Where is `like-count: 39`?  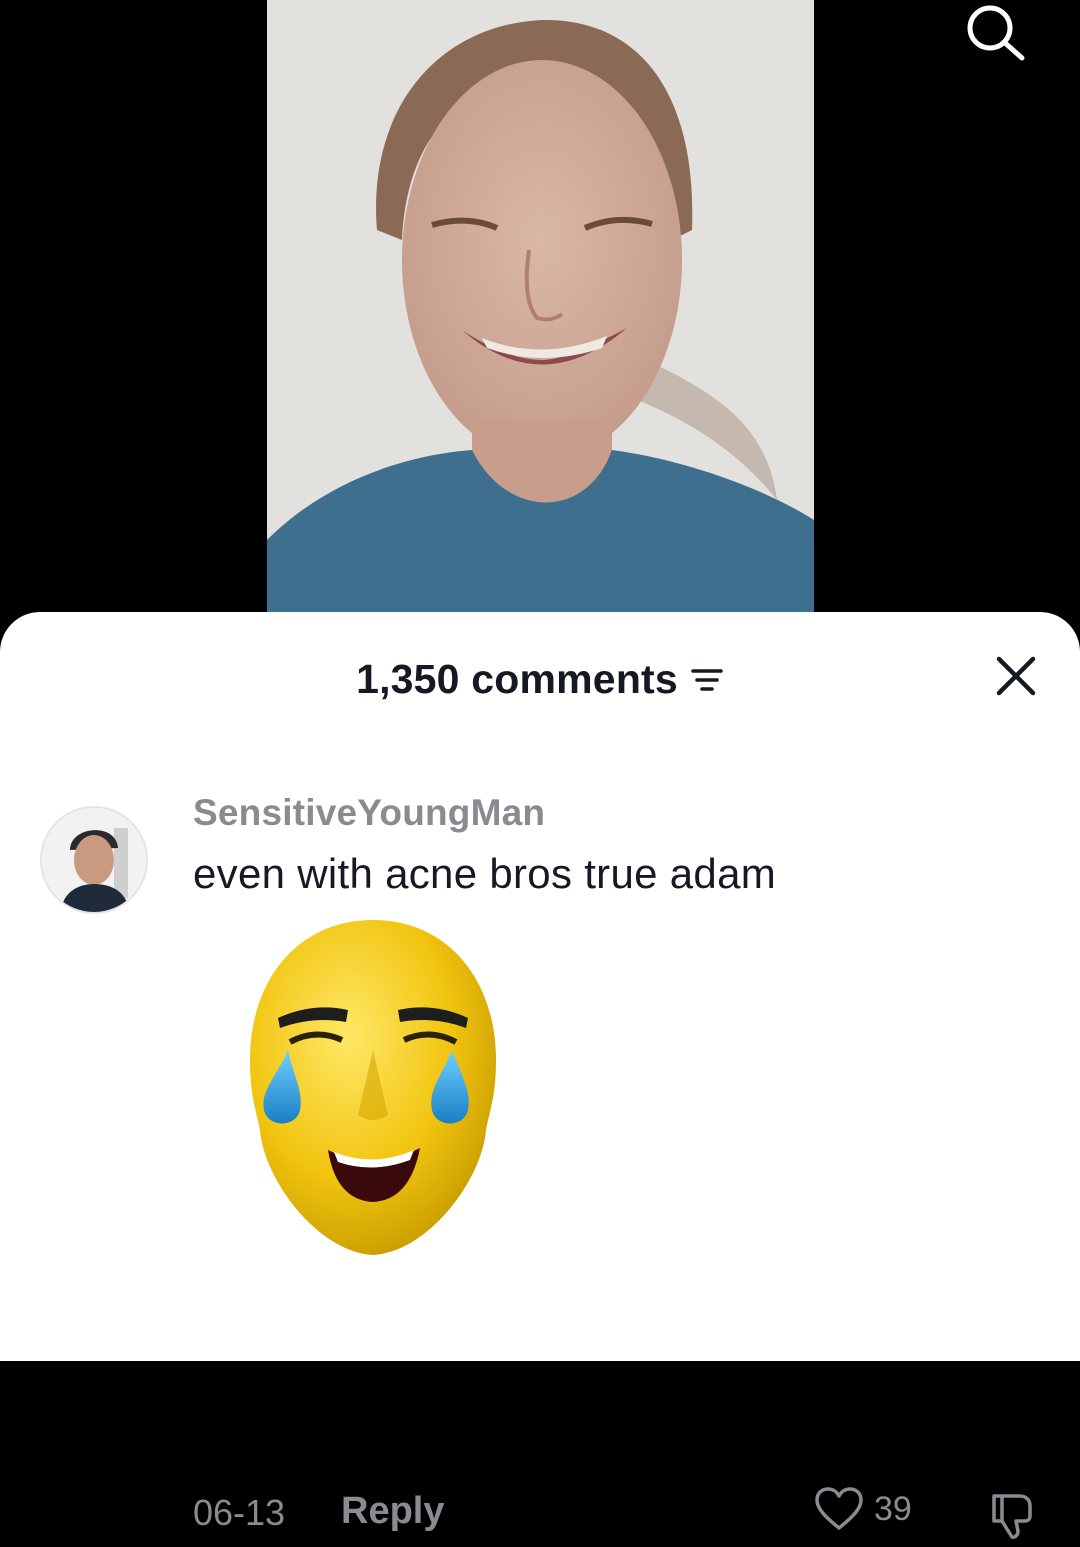 like-count: 39 is located at coordinates (893, 1508).